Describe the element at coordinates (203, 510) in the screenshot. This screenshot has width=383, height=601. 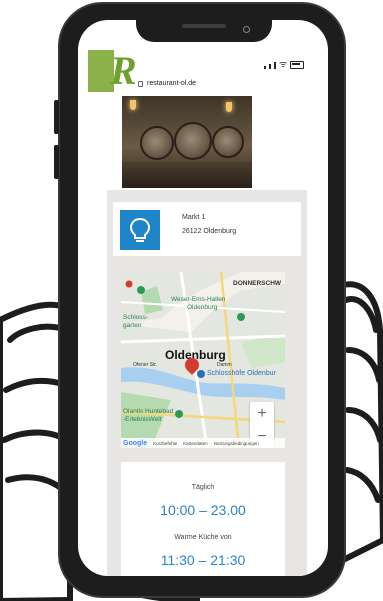
I see `daily-hours: 10:00 – 23.00` at that location.